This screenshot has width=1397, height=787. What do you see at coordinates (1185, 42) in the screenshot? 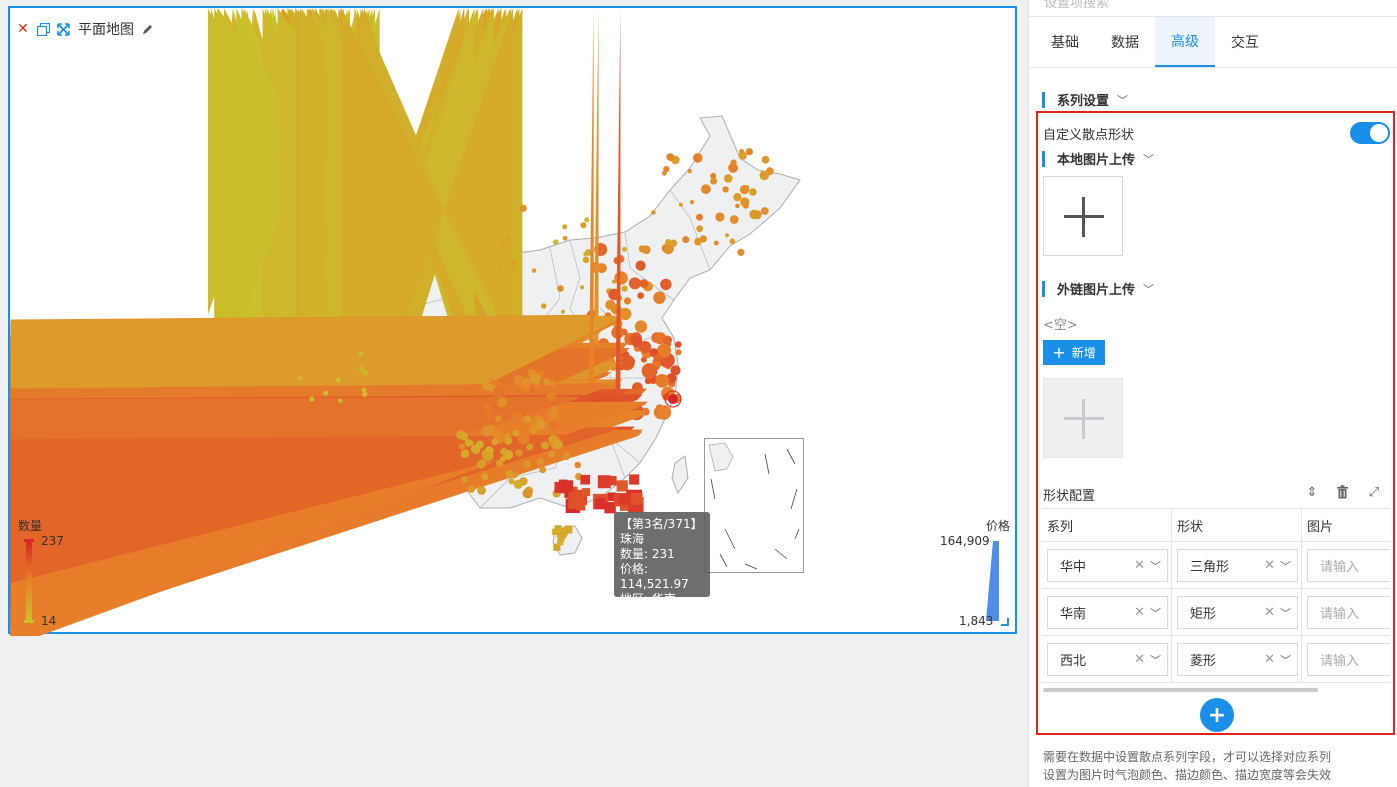
I see `tab-advanced: 高级` at bounding box center [1185, 42].